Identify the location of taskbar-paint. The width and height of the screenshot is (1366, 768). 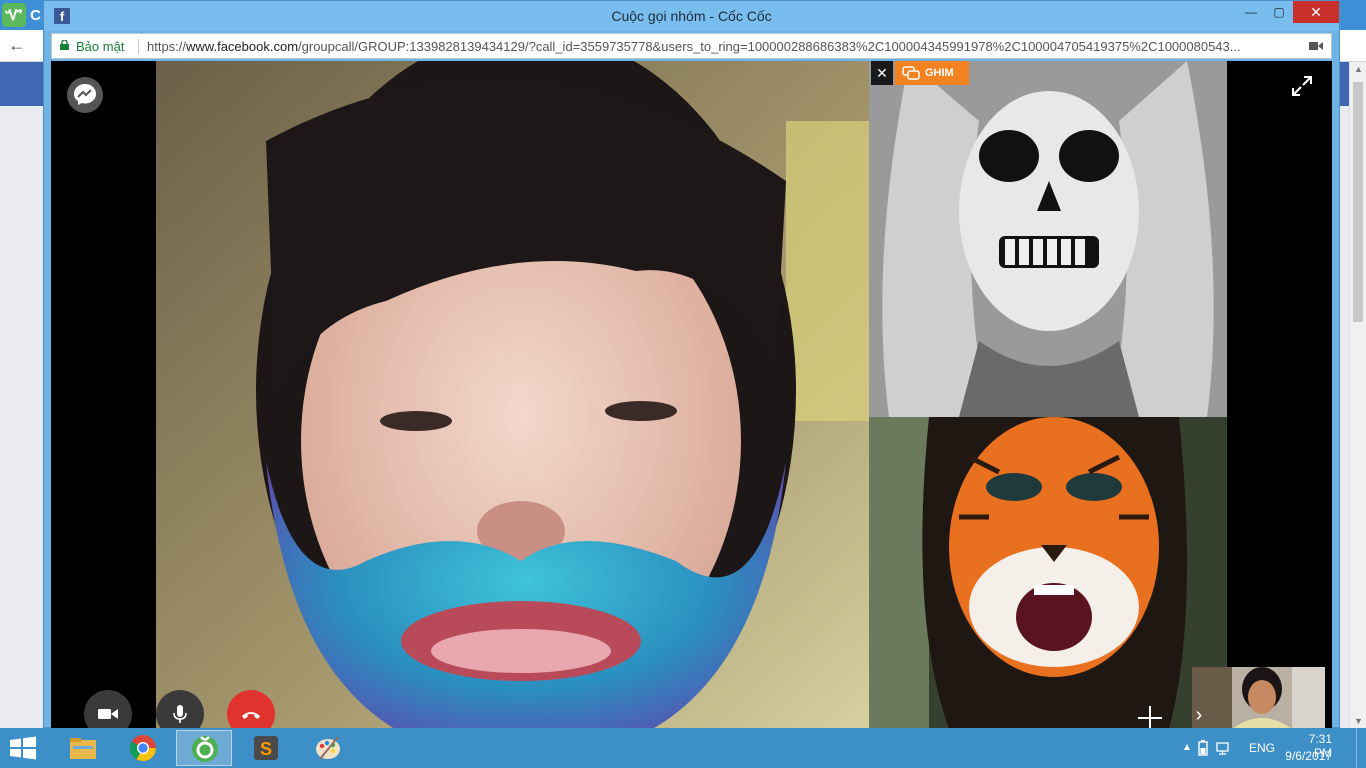
(328, 748).